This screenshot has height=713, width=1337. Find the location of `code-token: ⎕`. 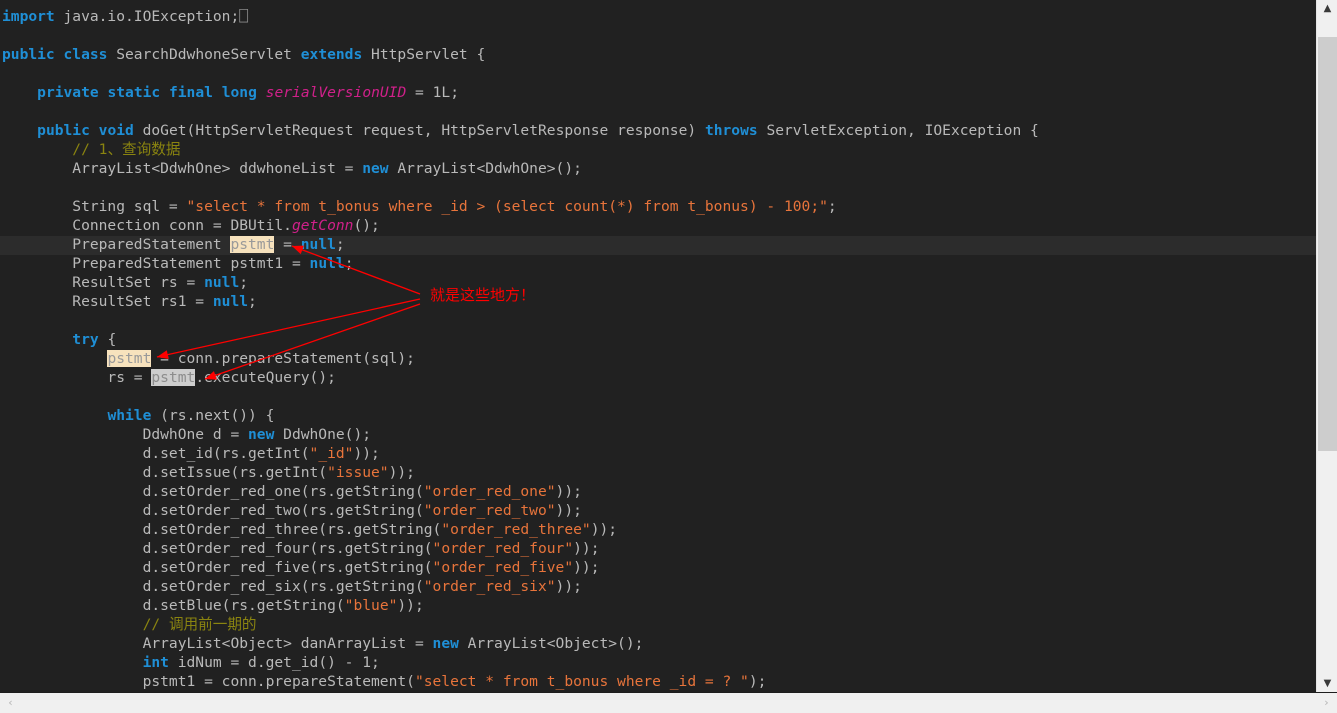

code-token: ⎕ is located at coordinates (244, 16).